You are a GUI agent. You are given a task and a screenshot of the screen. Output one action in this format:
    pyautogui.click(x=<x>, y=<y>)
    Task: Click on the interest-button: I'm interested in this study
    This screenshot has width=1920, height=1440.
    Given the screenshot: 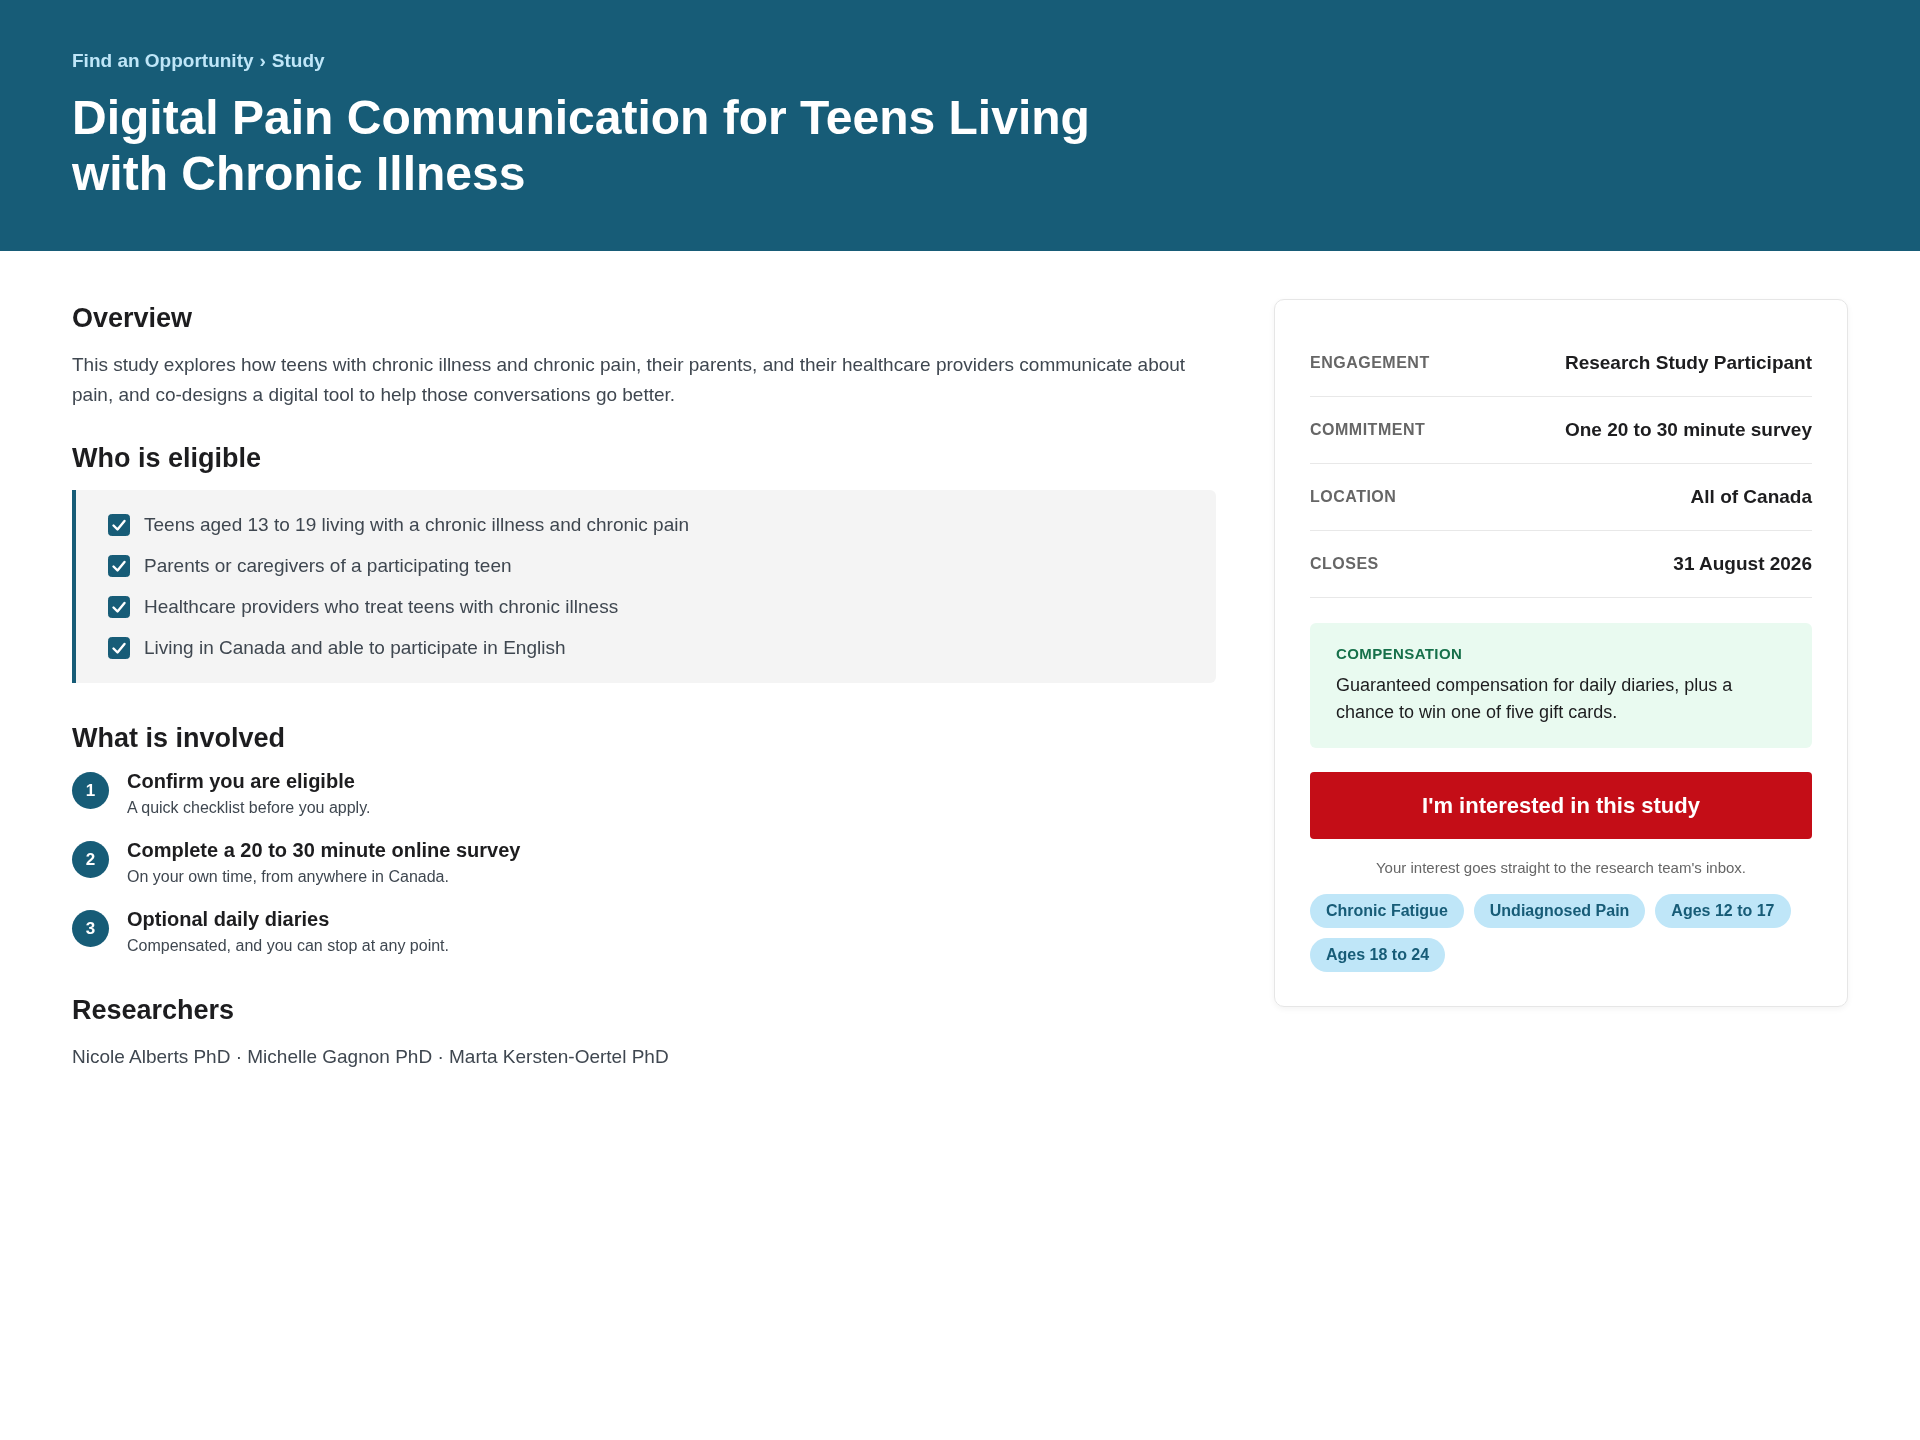 What is the action you would take?
    pyautogui.click(x=1561, y=806)
    